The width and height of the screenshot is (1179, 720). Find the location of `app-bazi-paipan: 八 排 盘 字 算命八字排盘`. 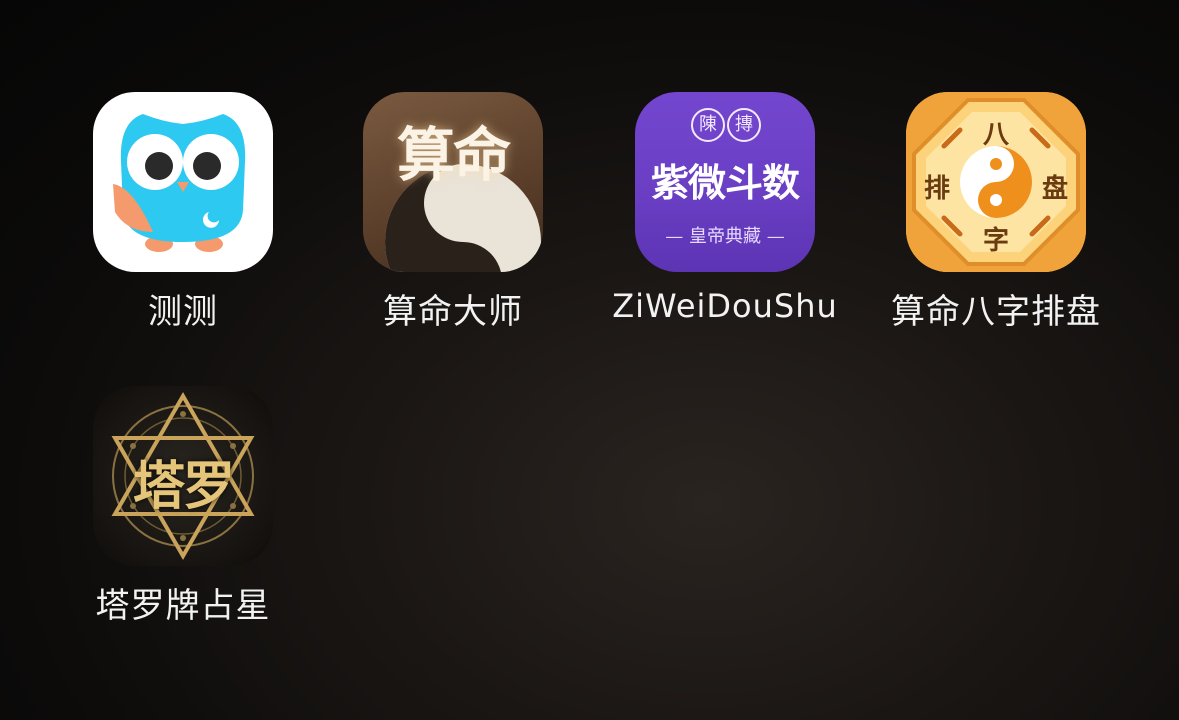

app-bazi-paipan: 八 排 盘 字 算命八字排盘 is located at coordinates (996, 212).